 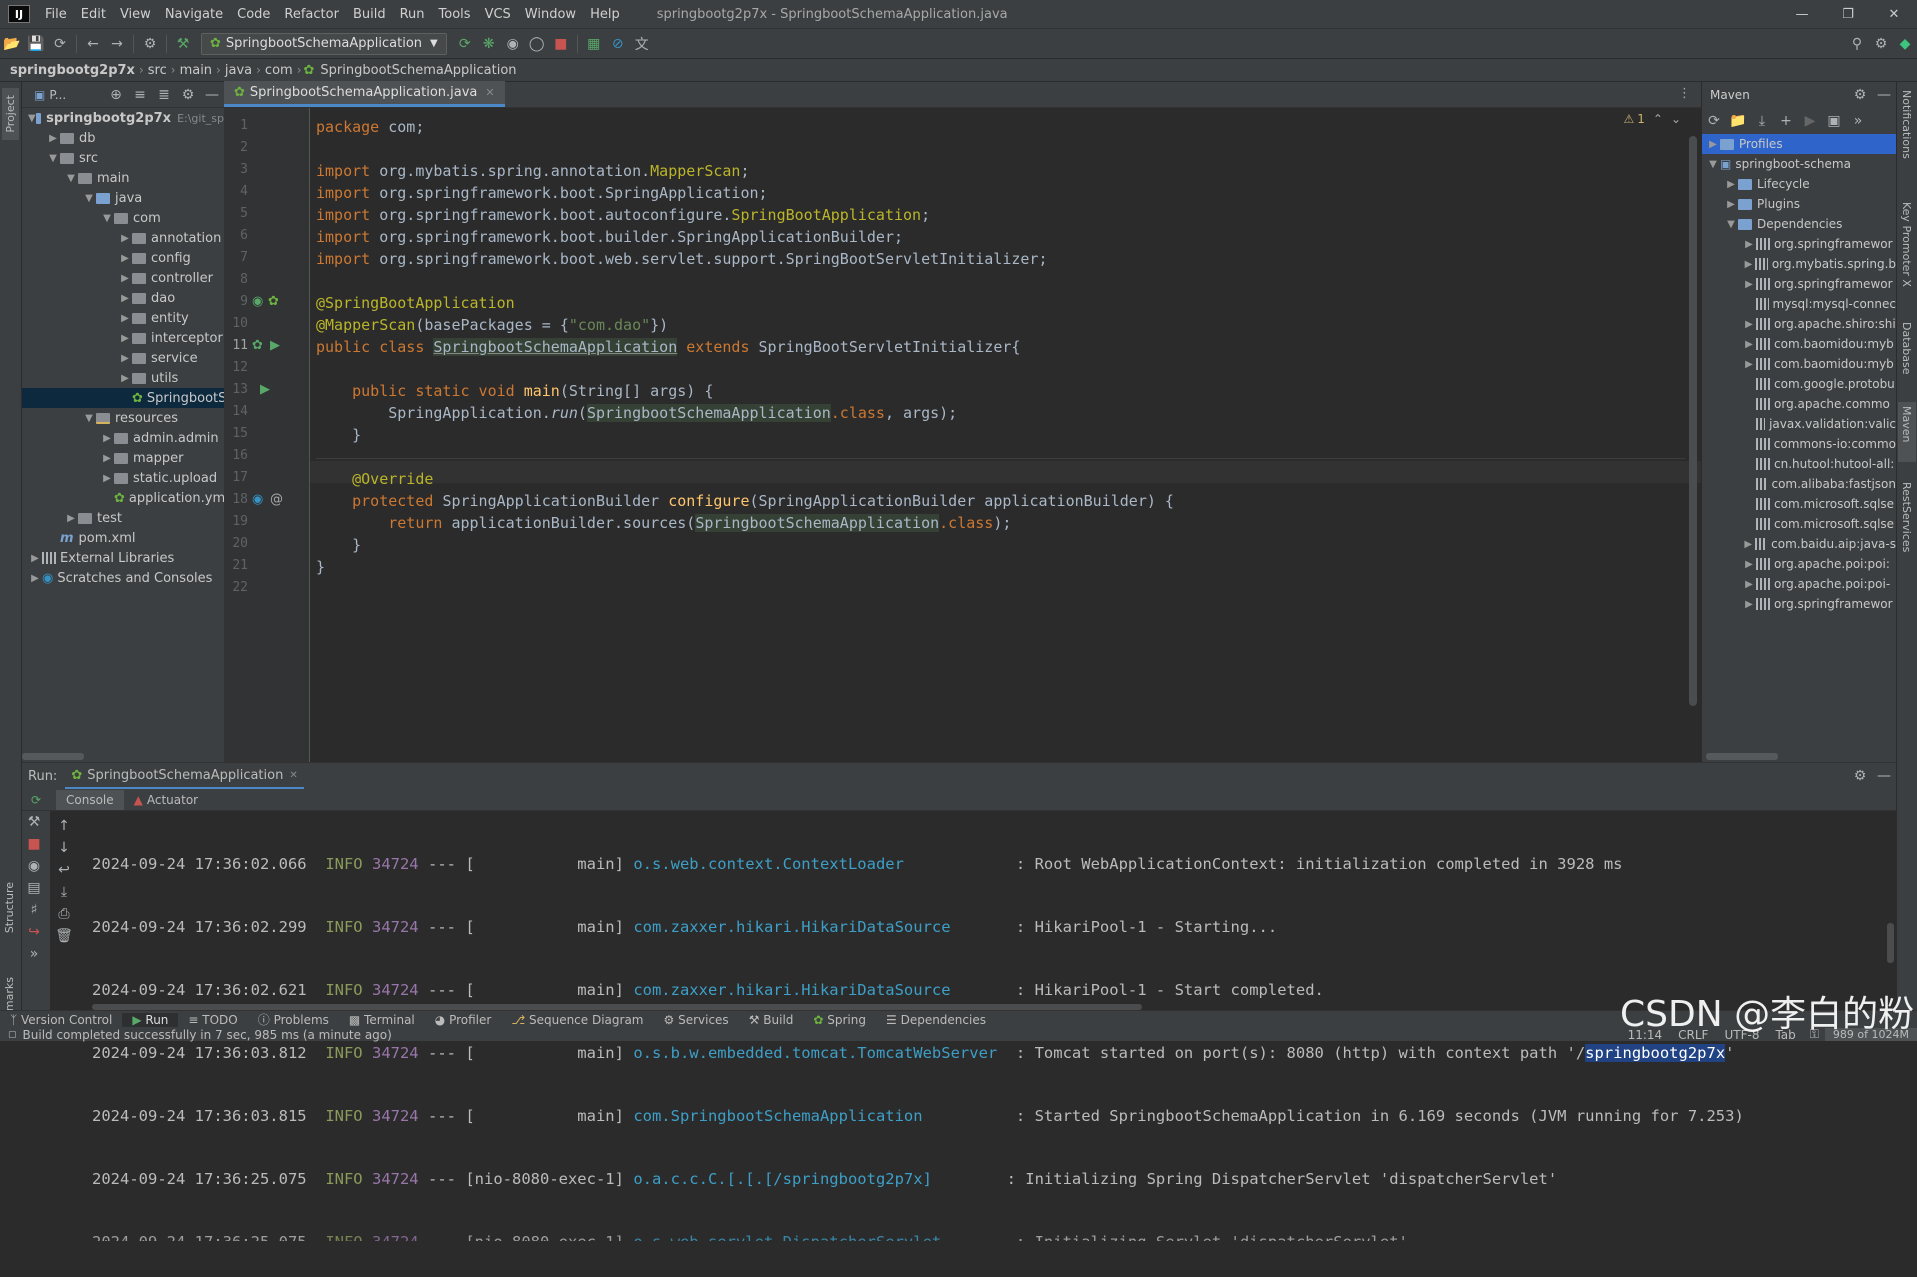 I want to click on maven-dependency: cn.hutool:hutool-all:, so click(x=1799, y=464).